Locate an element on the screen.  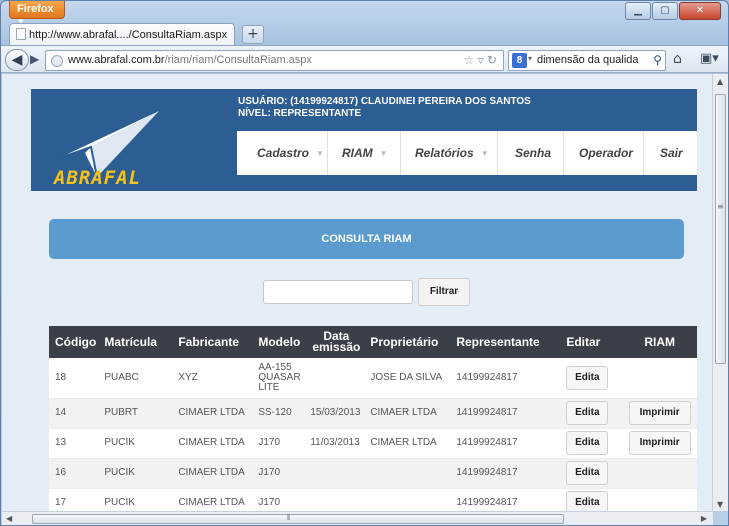
arrow-right-icon: ▶ is located at coordinates (35, 59).